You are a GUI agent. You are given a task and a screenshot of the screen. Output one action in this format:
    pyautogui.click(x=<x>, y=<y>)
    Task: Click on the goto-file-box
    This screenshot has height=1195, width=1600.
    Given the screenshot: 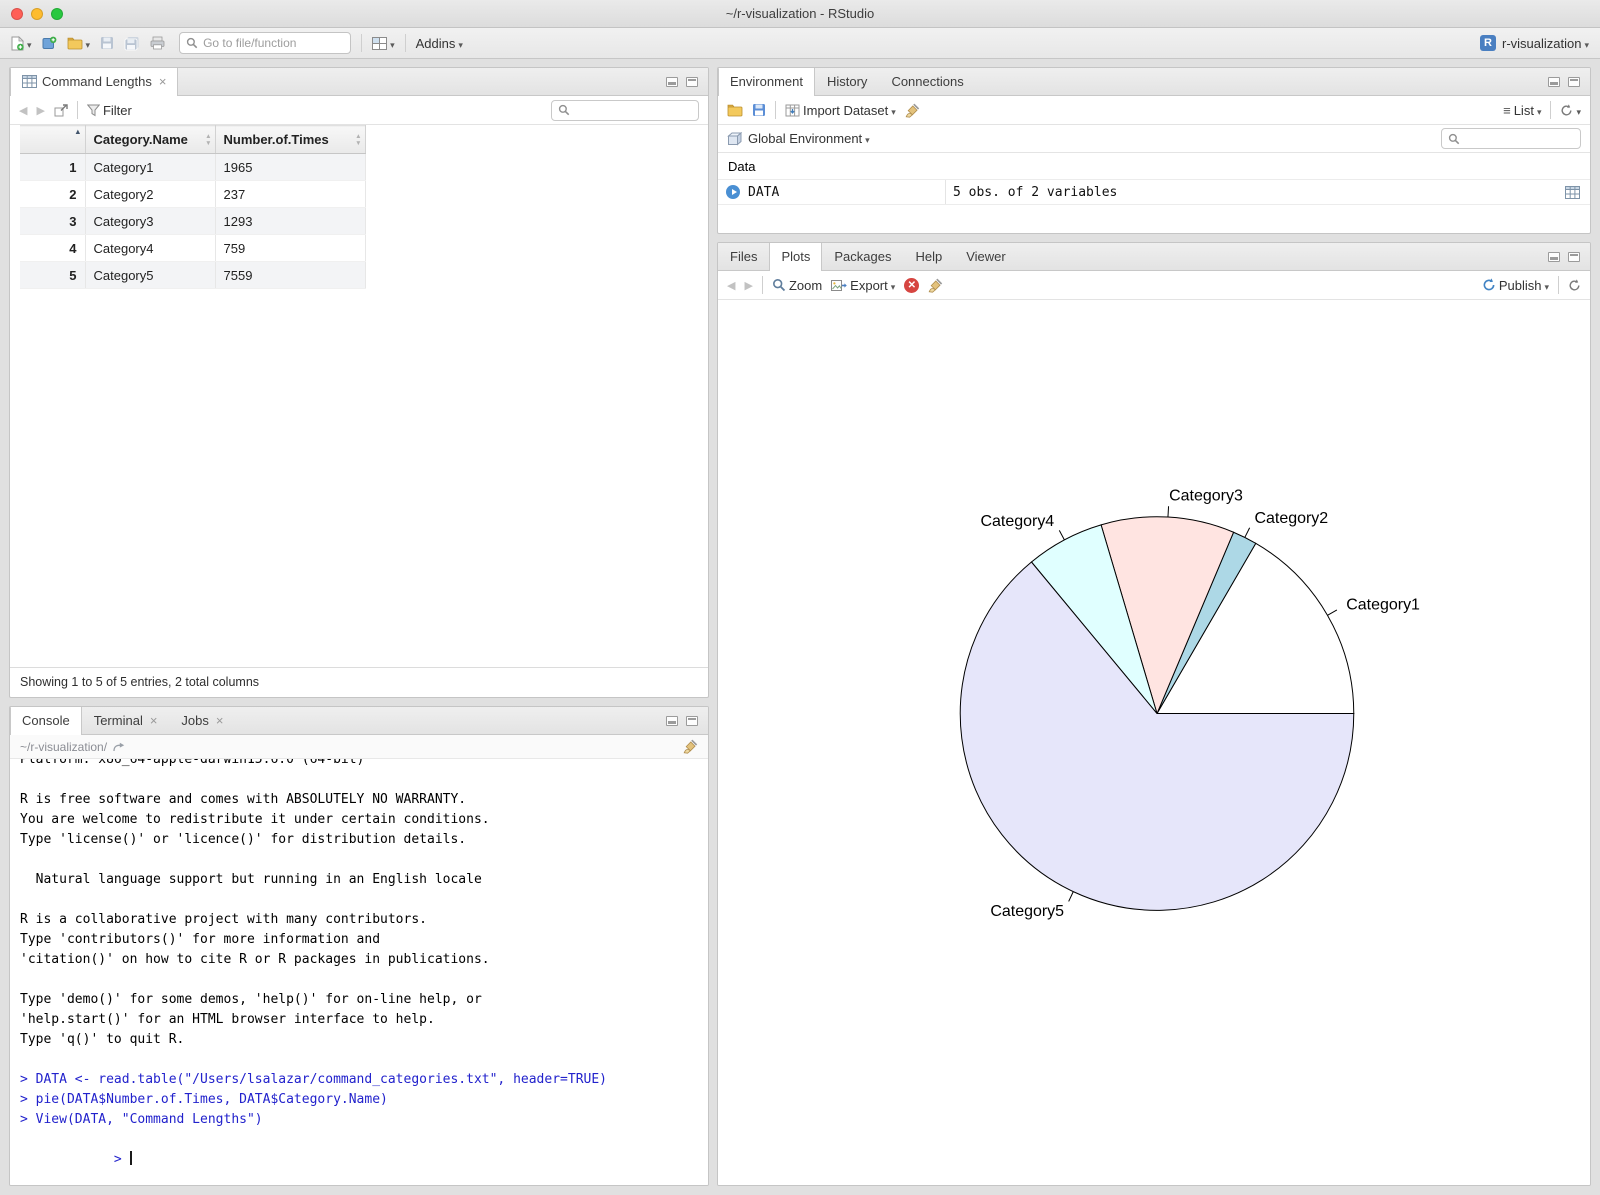 What is the action you would take?
    pyautogui.click(x=265, y=43)
    